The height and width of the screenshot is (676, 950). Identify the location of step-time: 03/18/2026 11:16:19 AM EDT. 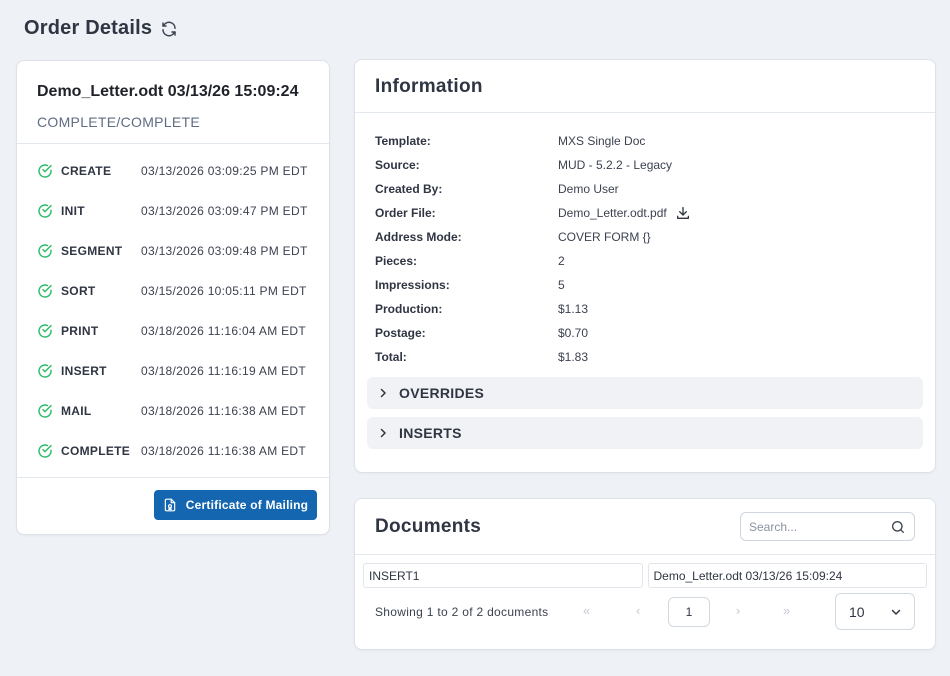
(224, 371).